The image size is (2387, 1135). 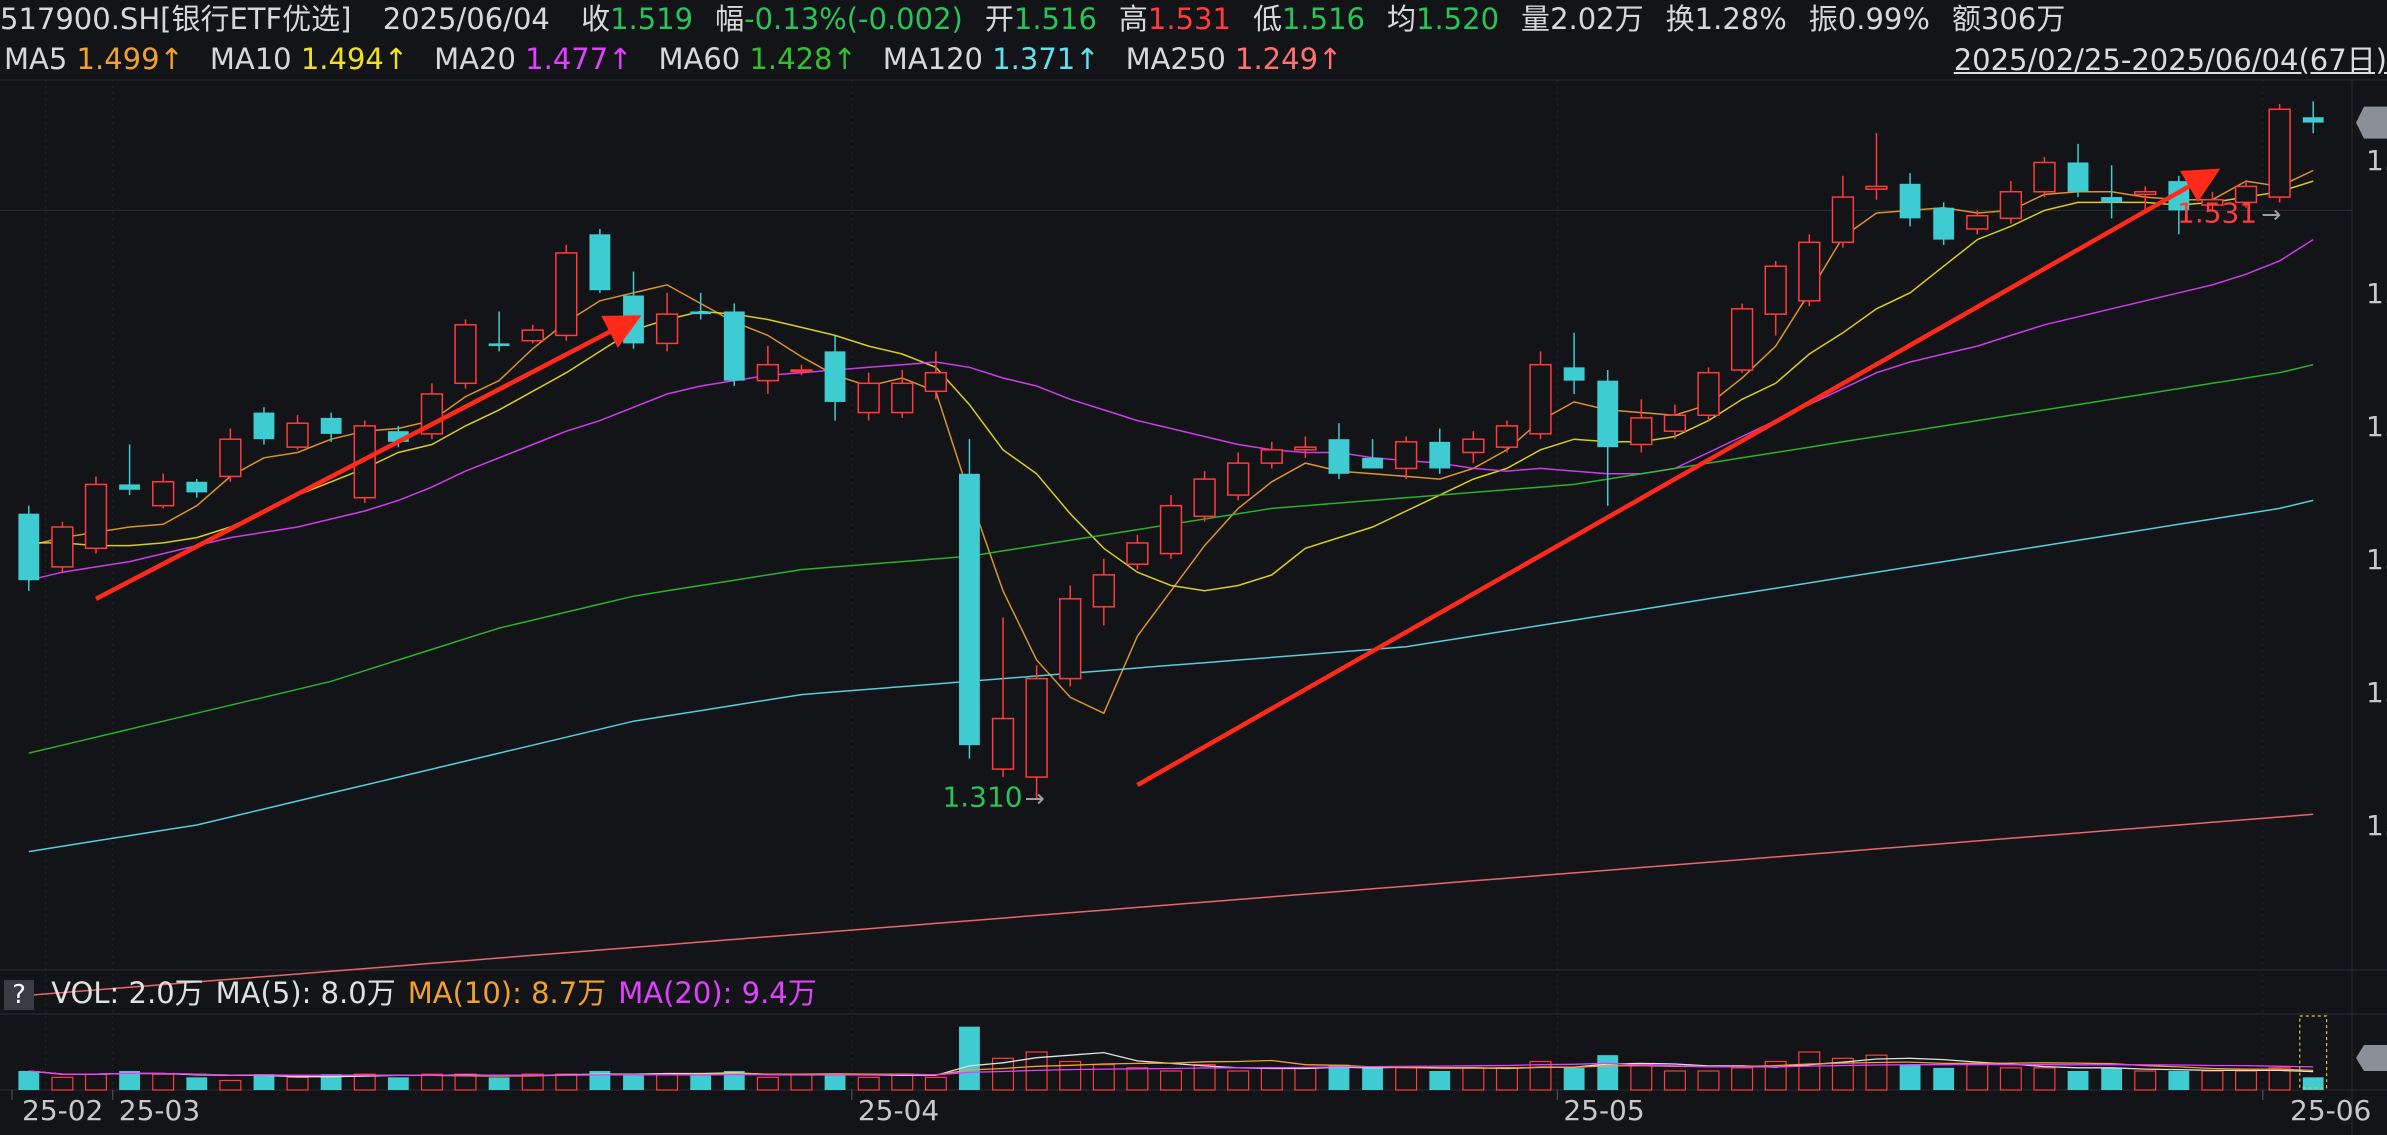 What do you see at coordinates (19, 995) in the screenshot?
I see `help-button: ?` at bounding box center [19, 995].